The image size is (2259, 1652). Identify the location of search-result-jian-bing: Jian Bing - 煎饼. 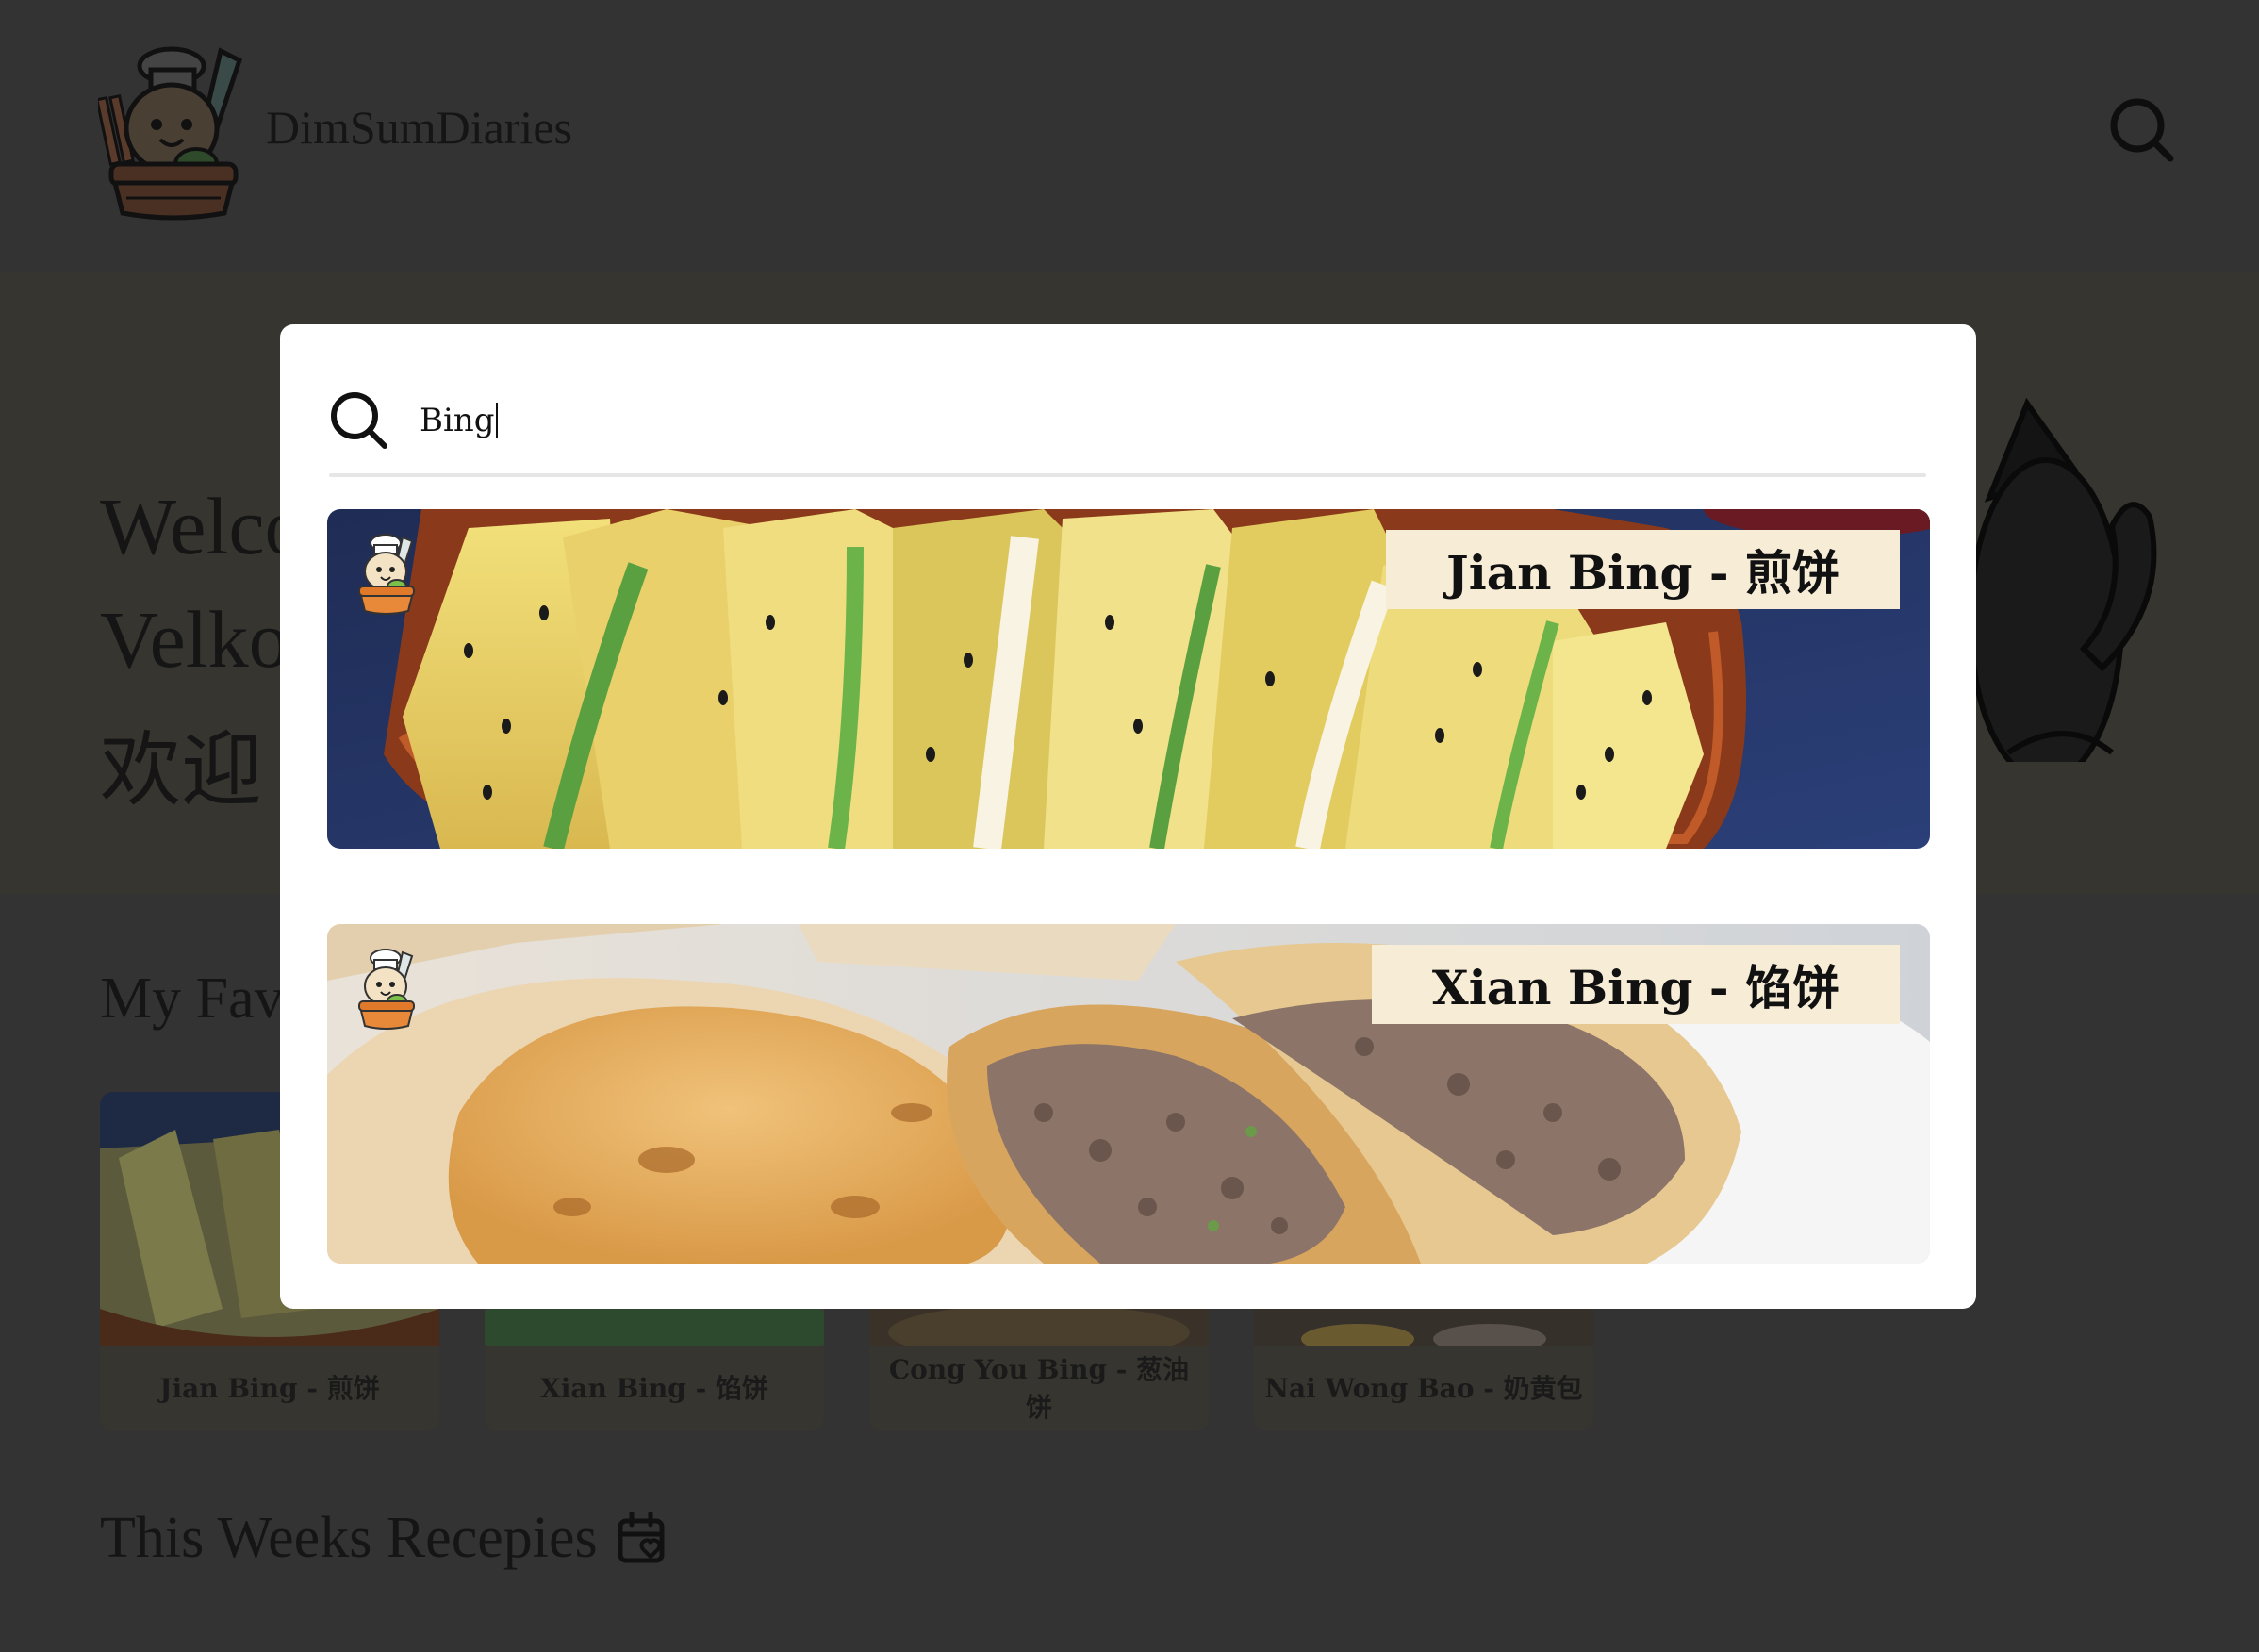
(1129, 679).